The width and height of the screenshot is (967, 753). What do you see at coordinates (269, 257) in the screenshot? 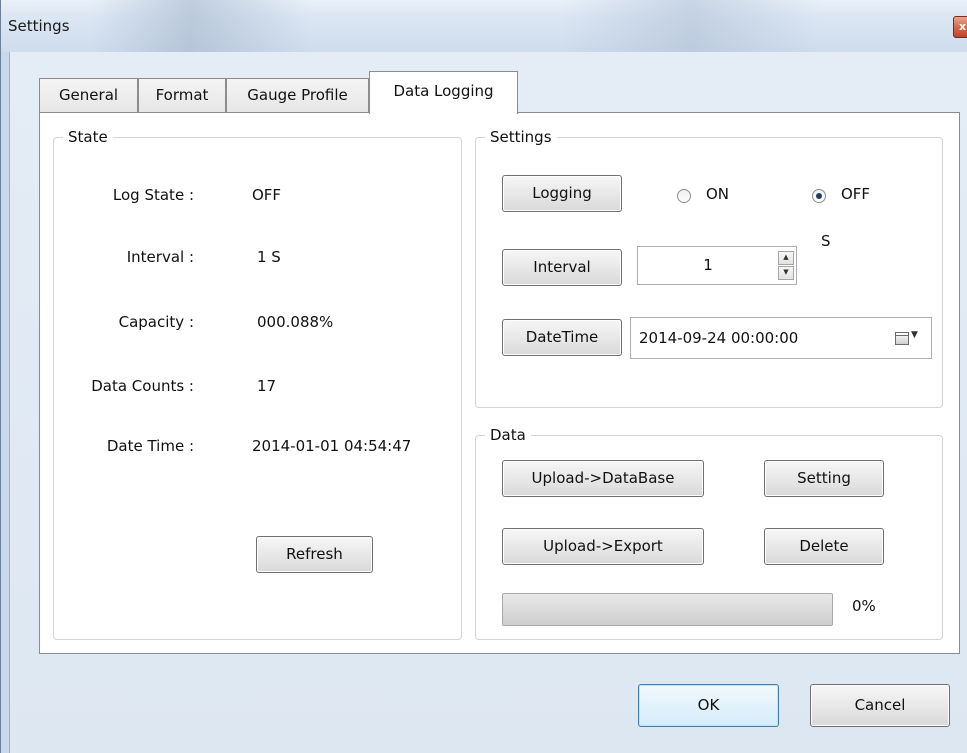
I see `interval-value: 1 S` at bounding box center [269, 257].